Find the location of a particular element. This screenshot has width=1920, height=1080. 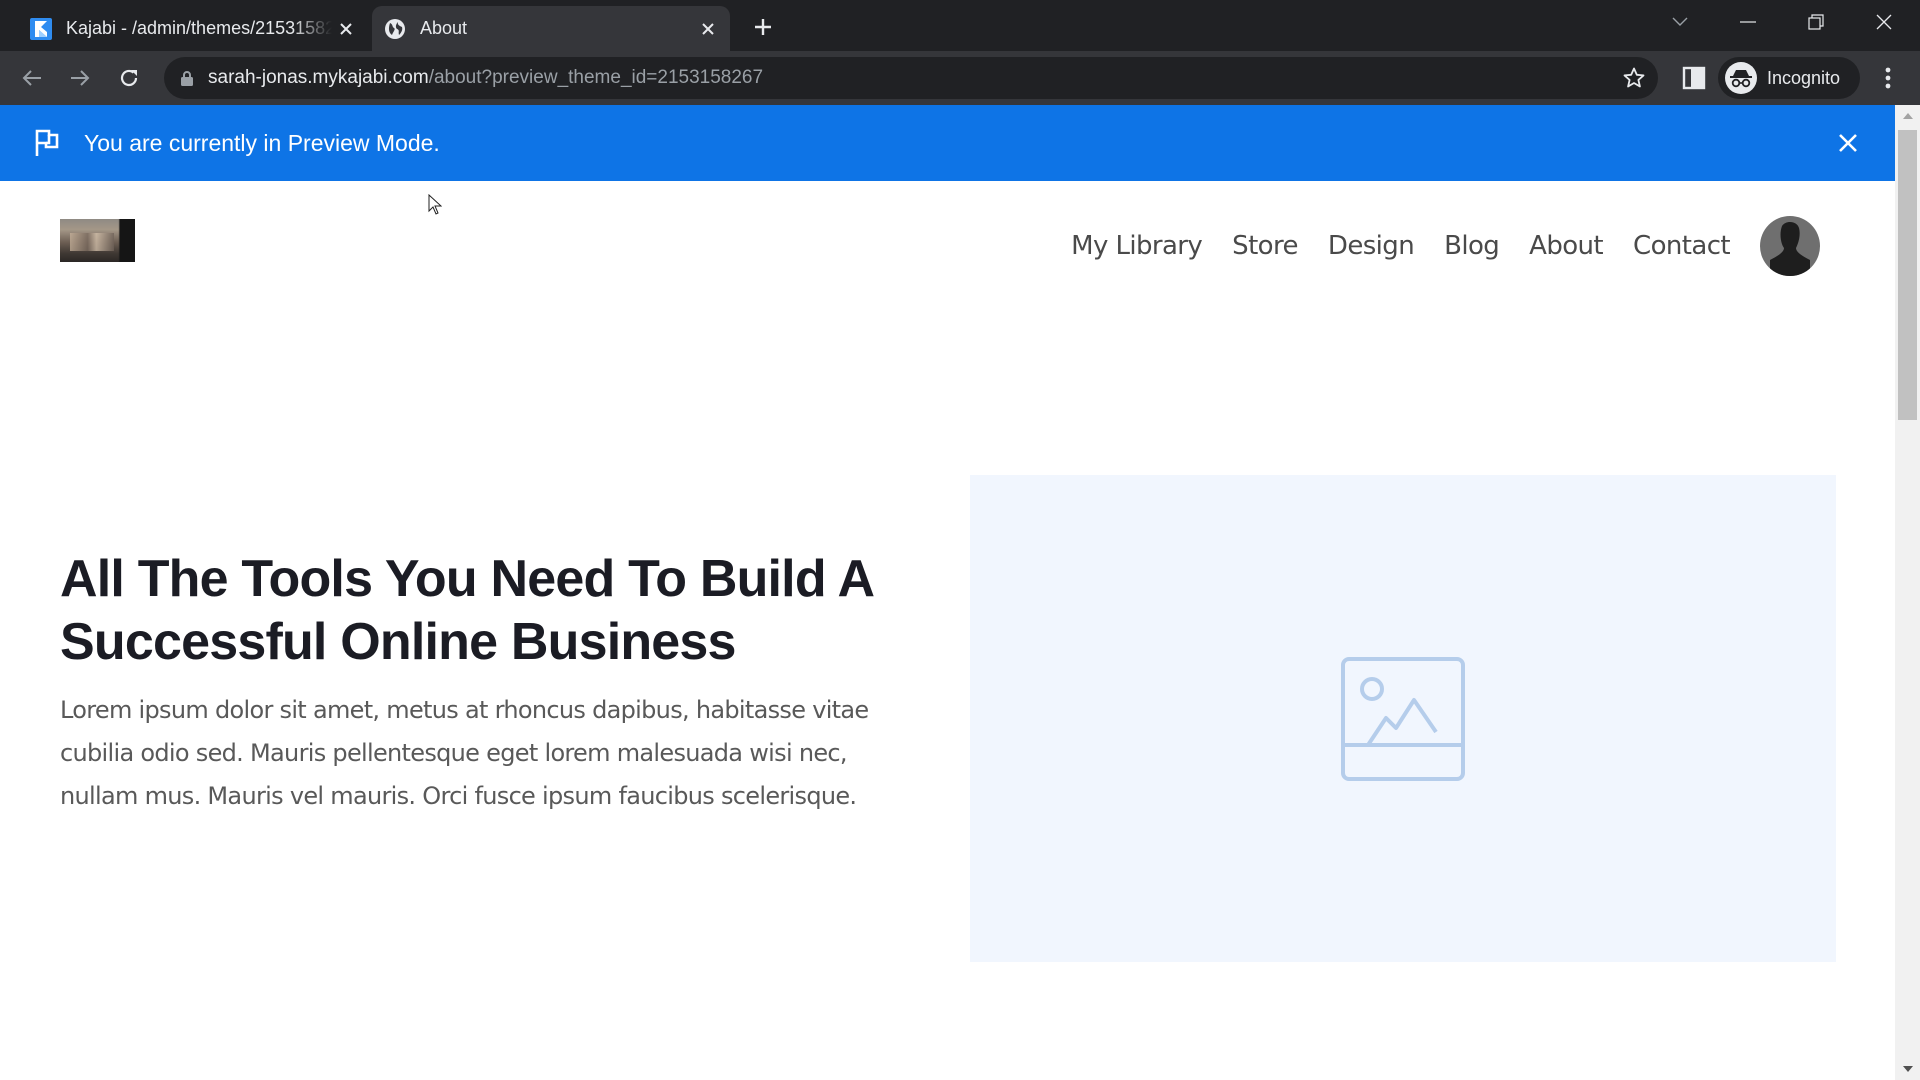

tab-kajabi-admin: Kajabi - /admin/themes/2153158267 is located at coordinates (193, 28).